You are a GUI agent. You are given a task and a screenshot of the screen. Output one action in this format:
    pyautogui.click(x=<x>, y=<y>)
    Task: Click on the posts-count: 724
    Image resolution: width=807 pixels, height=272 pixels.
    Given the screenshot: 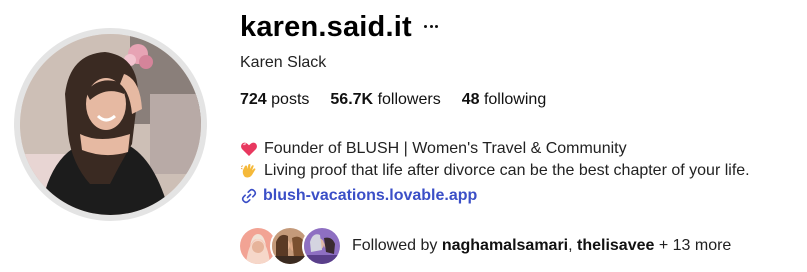 What is the action you would take?
    pyautogui.click(x=253, y=99)
    